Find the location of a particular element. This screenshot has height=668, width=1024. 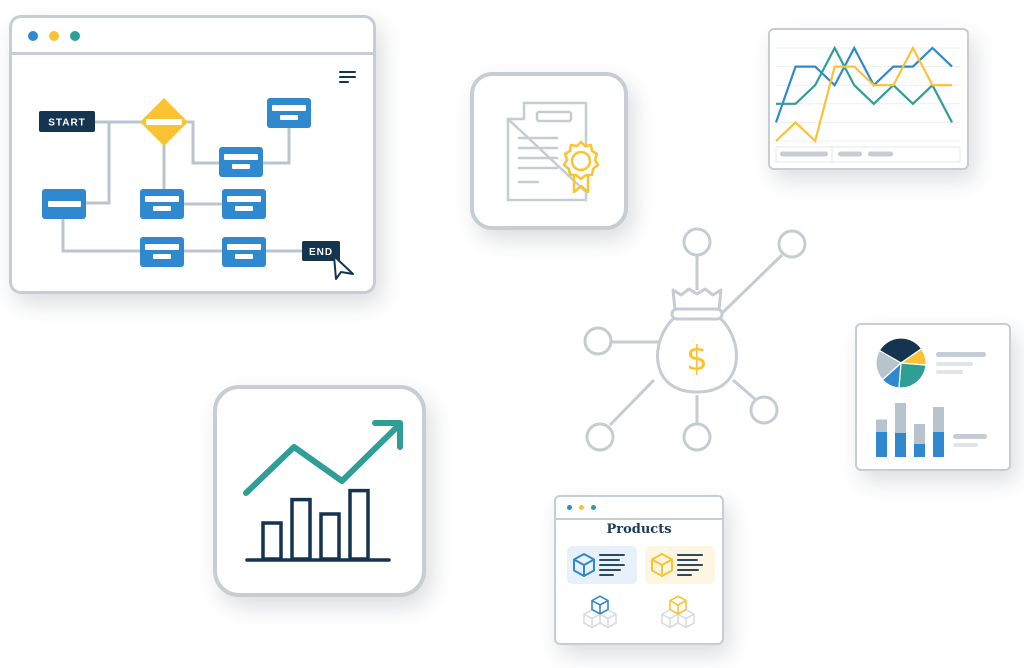

flow-diagram: START END is located at coordinates (197, 175).